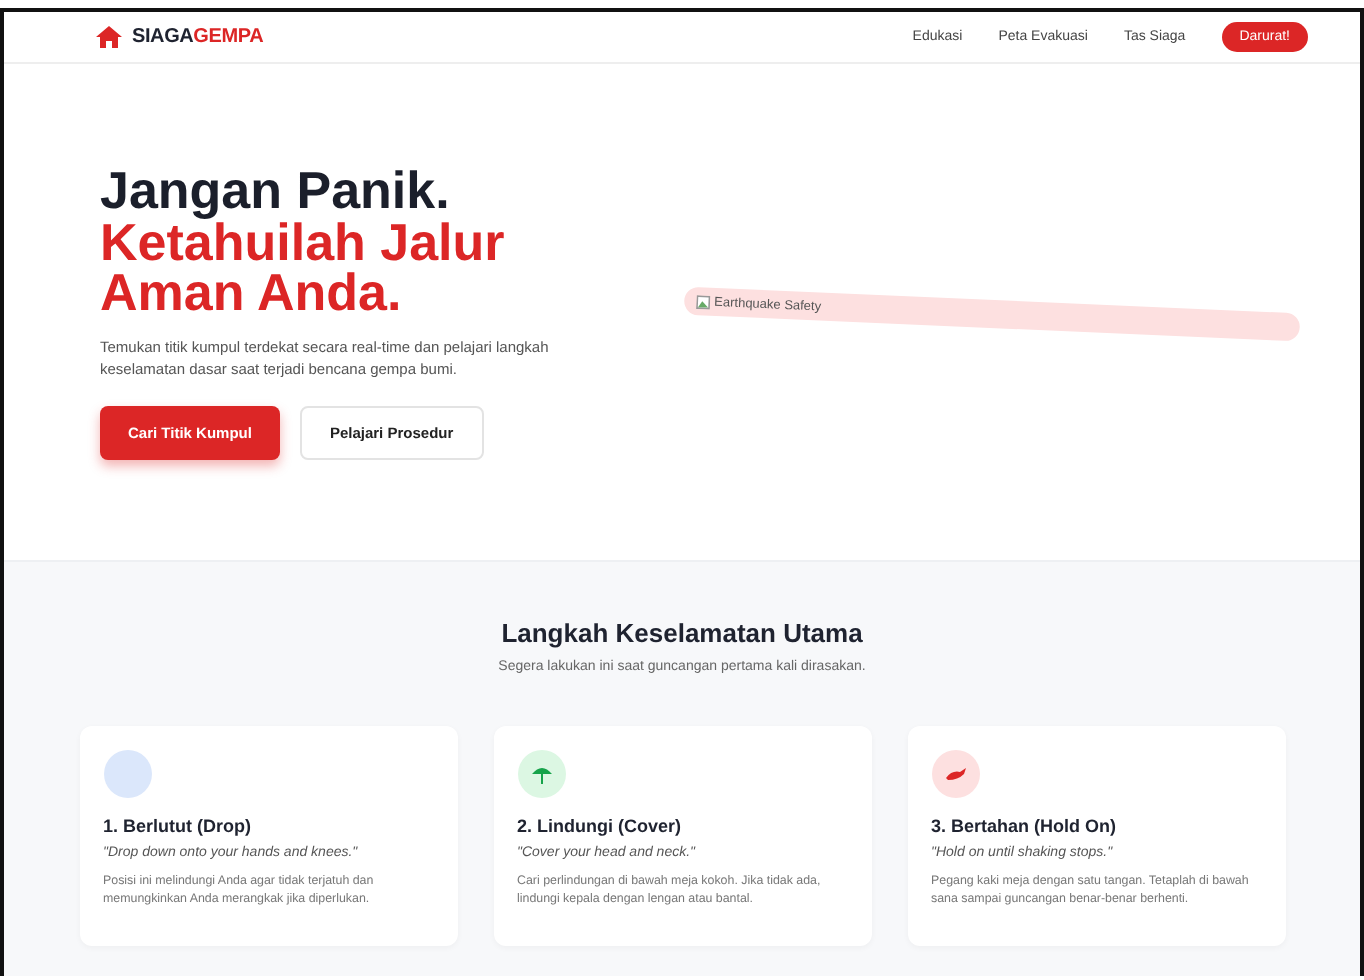  Describe the element at coordinates (198, 37) in the screenshot. I see `brand-name: SIAGAGEMPA` at that location.